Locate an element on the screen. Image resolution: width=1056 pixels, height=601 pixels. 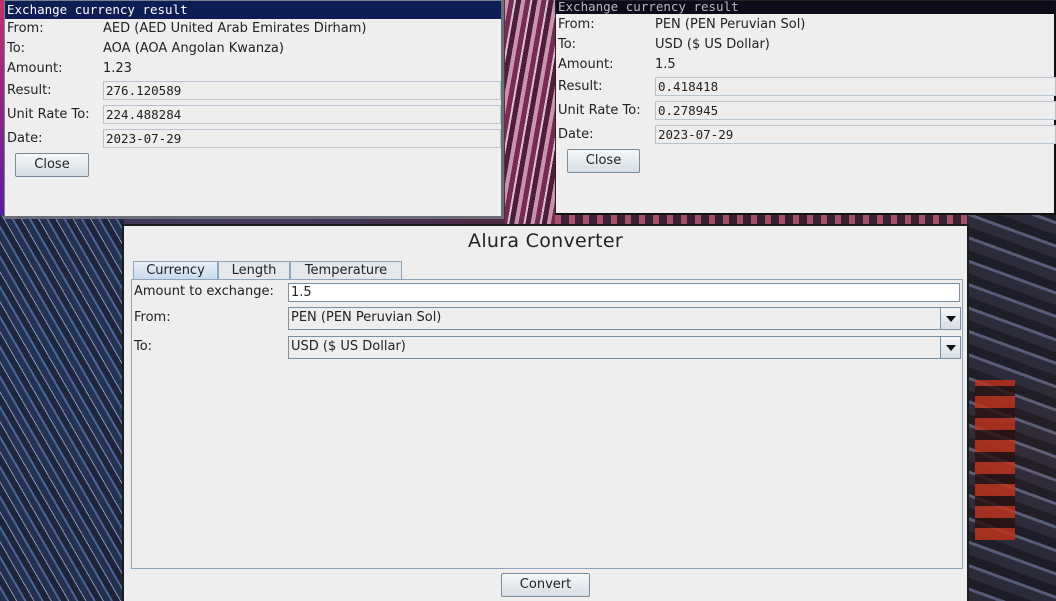
amount-label: Amount to exchange: is located at coordinates (204, 291).